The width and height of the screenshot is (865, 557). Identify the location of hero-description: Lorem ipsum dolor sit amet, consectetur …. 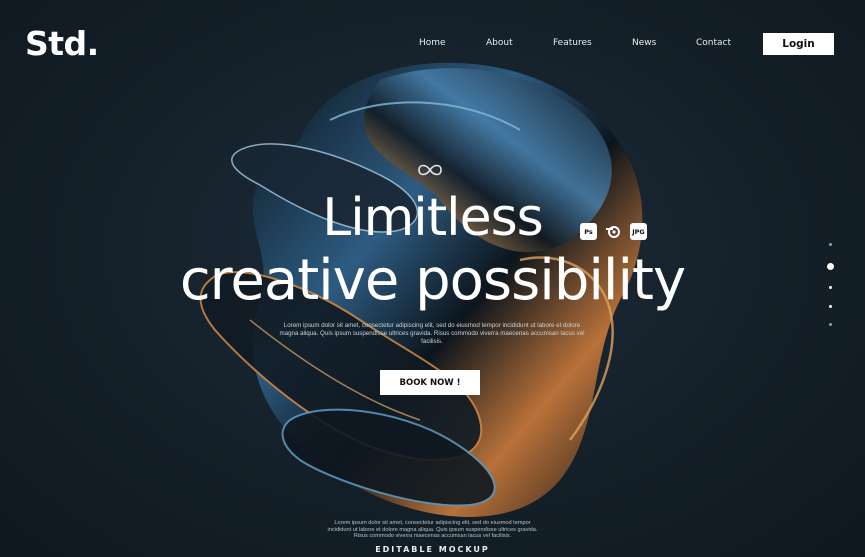
(432, 333).